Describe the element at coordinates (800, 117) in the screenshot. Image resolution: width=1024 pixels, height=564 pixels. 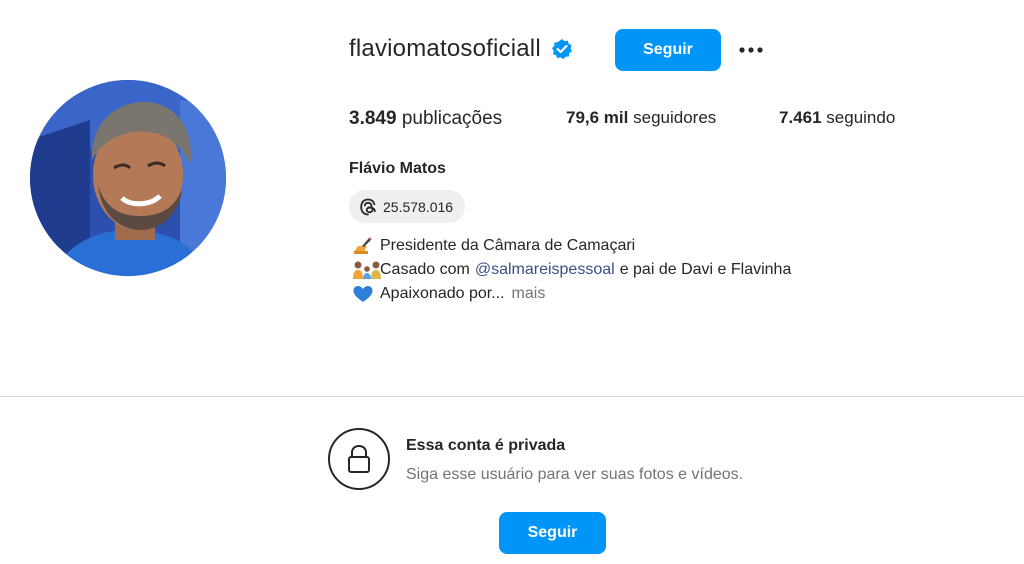
I see `following-count: 7.461` at that location.